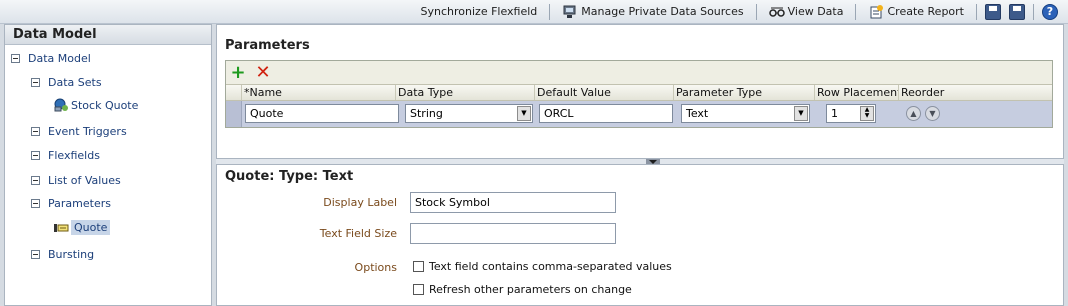  What do you see at coordinates (993, 11) in the screenshot?
I see `save-icon` at bounding box center [993, 11].